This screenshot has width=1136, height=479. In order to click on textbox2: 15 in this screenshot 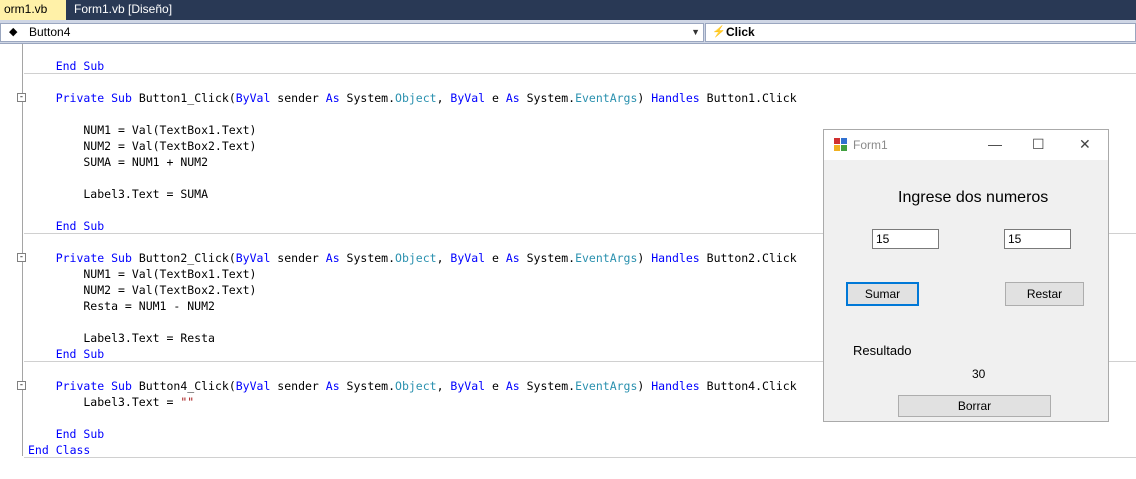, I will do `click(1037, 239)`.